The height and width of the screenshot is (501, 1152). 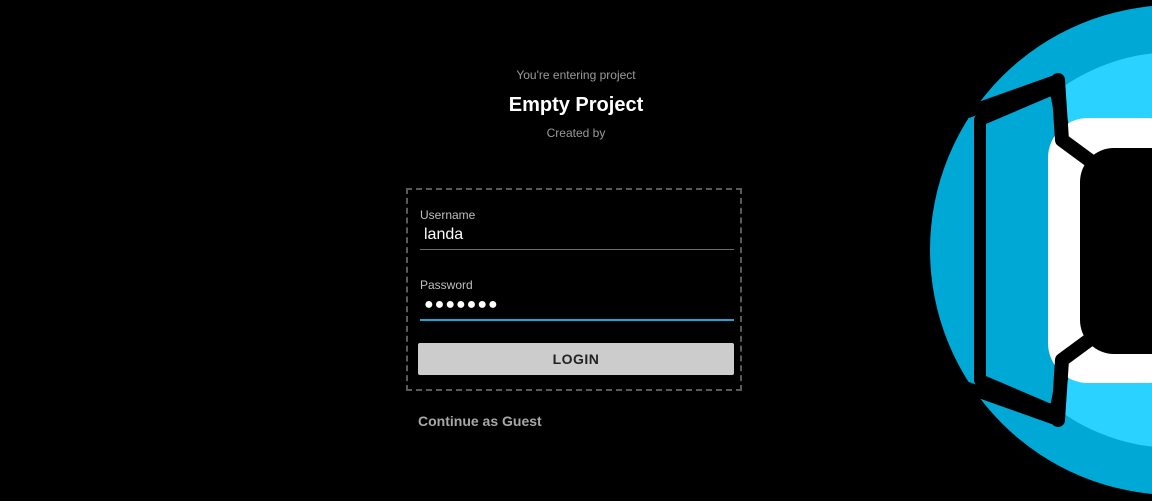 What do you see at coordinates (576, 359) in the screenshot?
I see `login-button: LOGIN` at bounding box center [576, 359].